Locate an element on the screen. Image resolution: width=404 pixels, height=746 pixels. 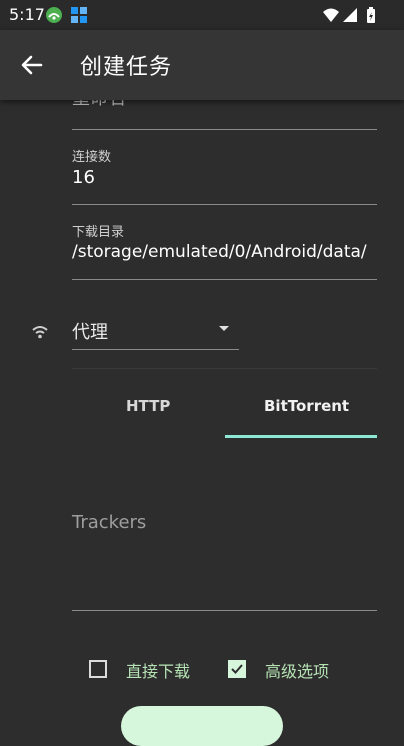
tabs-divider is located at coordinates (224, 368).